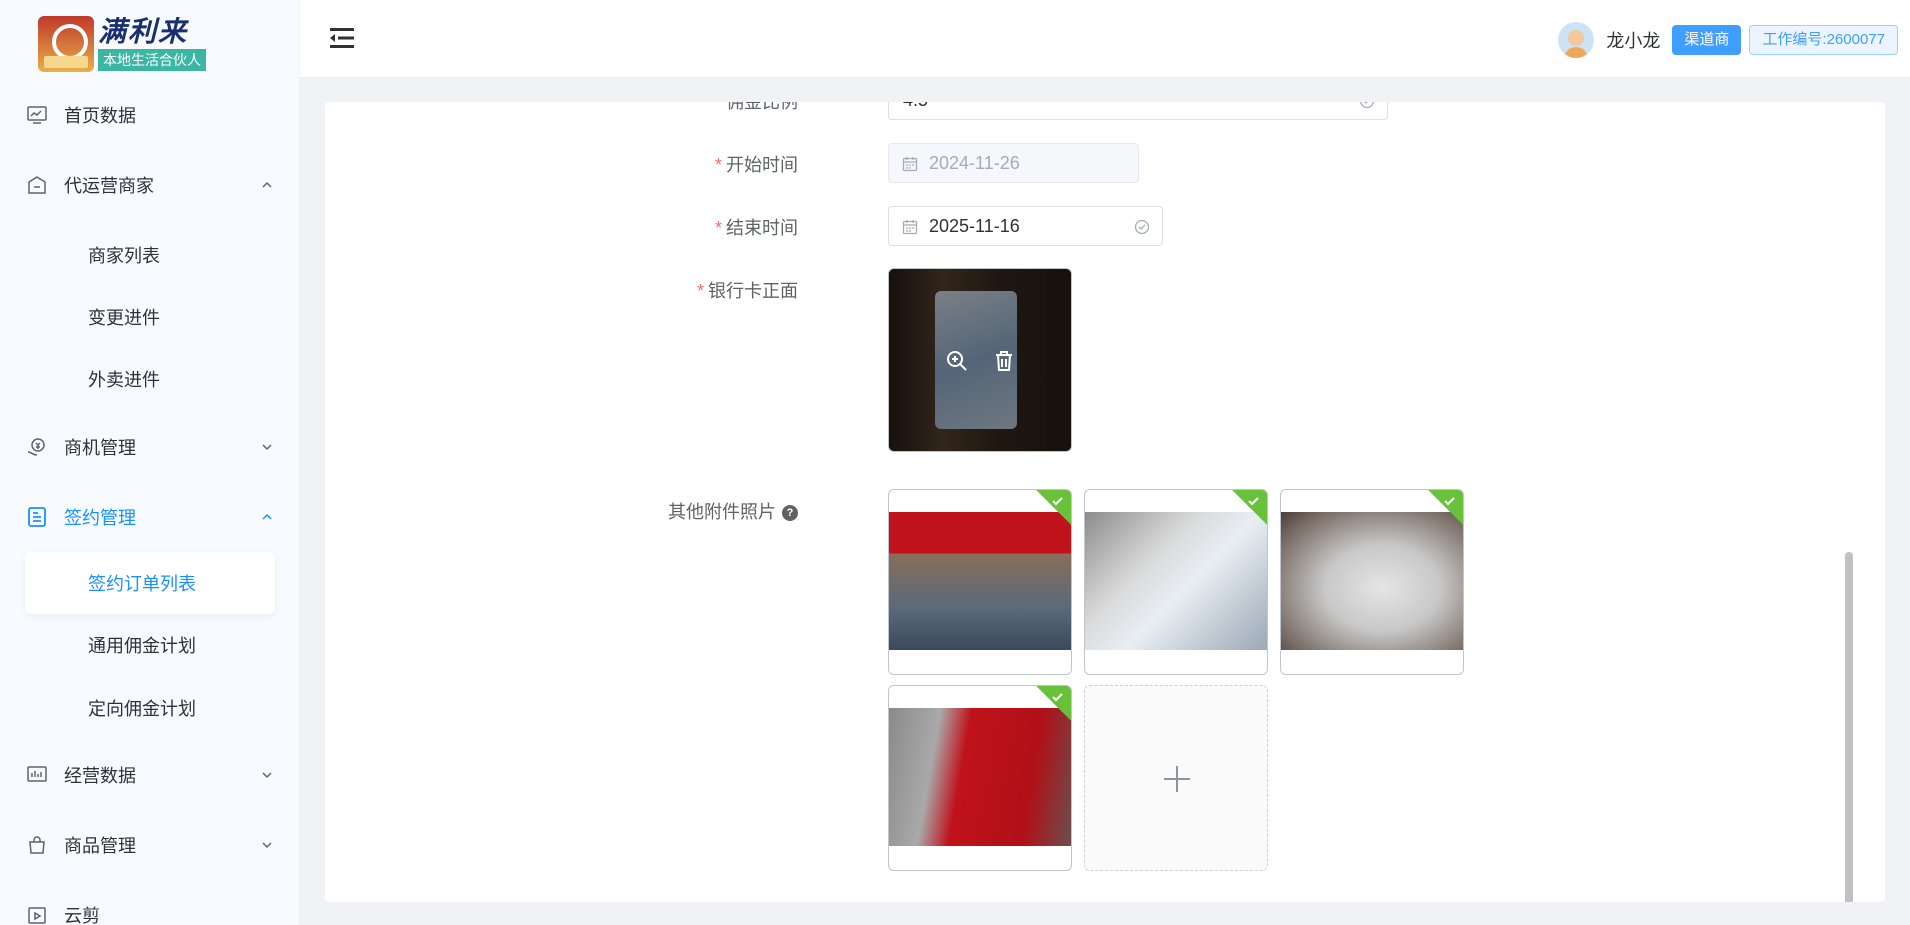 Image resolution: width=1910 pixels, height=925 pixels. What do you see at coordinates (957, 361) in the screenshot?
I see `zoom-in-icon` at bounding box center [957, 361].